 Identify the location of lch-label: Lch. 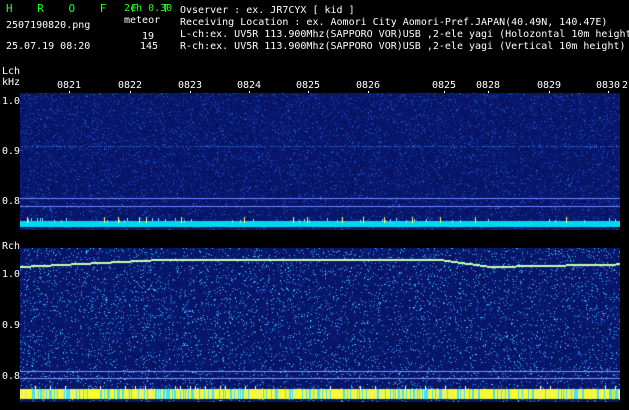
(11, 71).